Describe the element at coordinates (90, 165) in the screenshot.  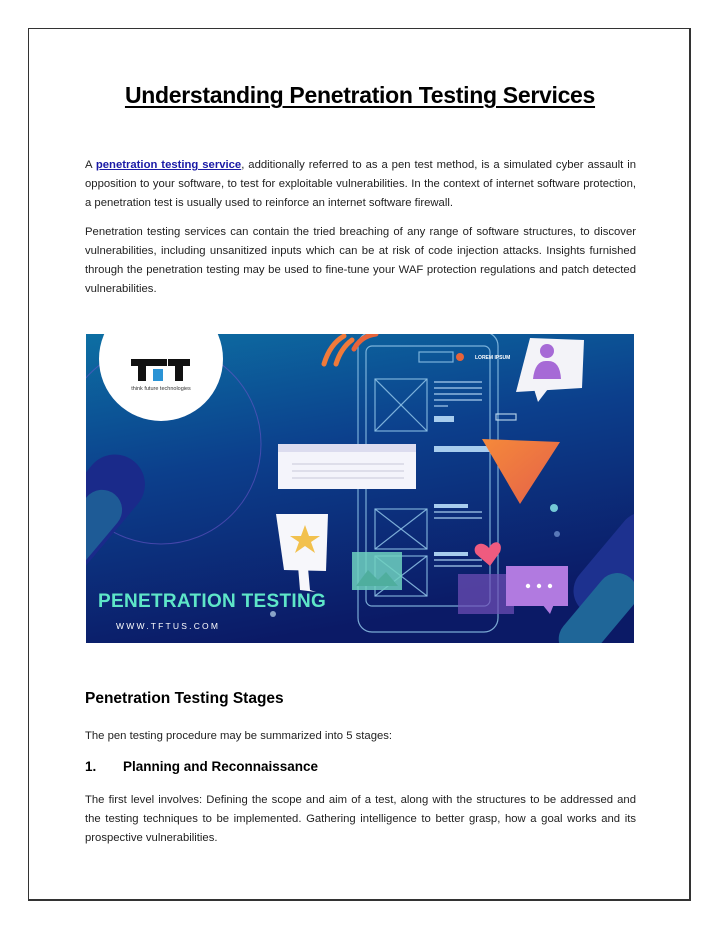
I see `intro-prefix: A` at that location.